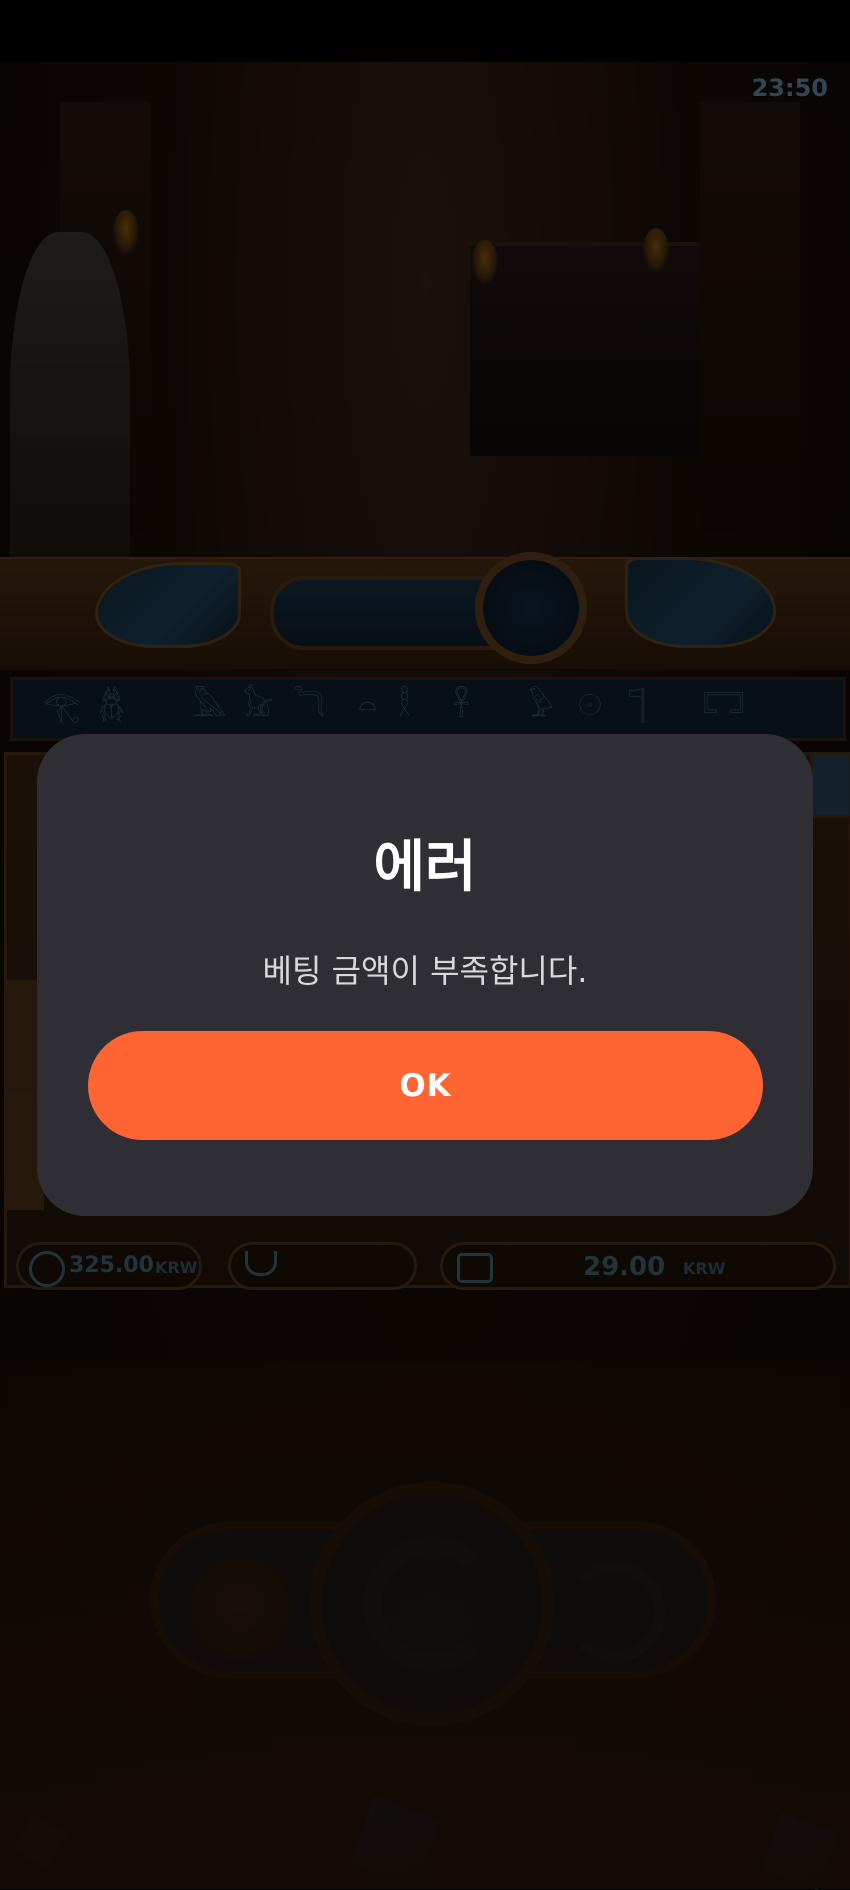 The width and height of the screenshot is (850, 1890). I want to click on dialog-message: 베팅 금액이 부족합니다., so click(425, 971).